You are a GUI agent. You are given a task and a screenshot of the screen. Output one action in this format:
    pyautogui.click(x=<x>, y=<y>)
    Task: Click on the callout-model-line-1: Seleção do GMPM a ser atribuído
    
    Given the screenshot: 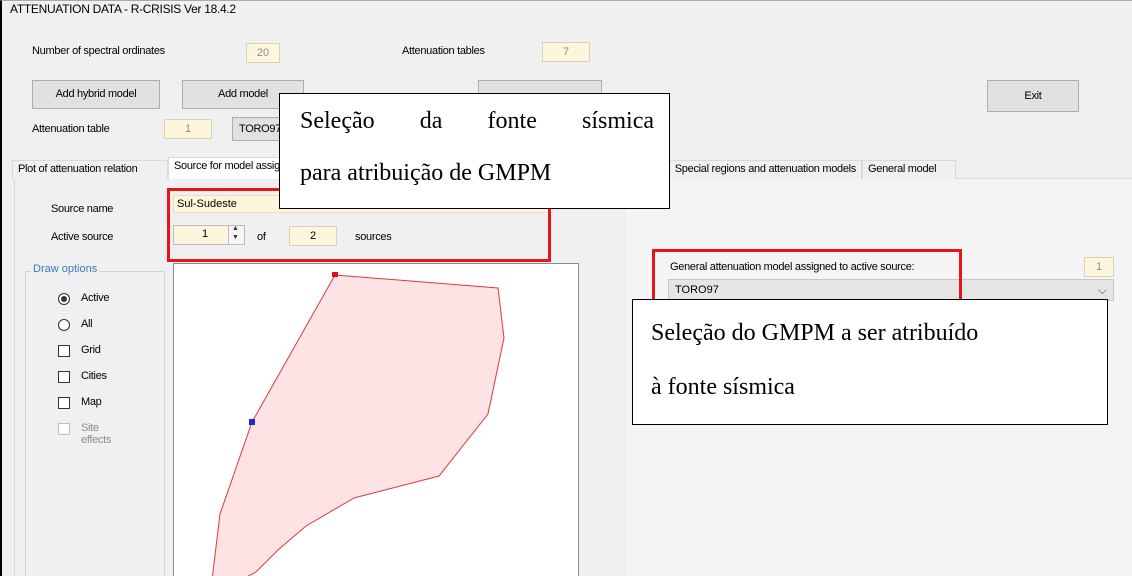 What is the action you would take?
    pyautogui.click(x=815, y=333)
    